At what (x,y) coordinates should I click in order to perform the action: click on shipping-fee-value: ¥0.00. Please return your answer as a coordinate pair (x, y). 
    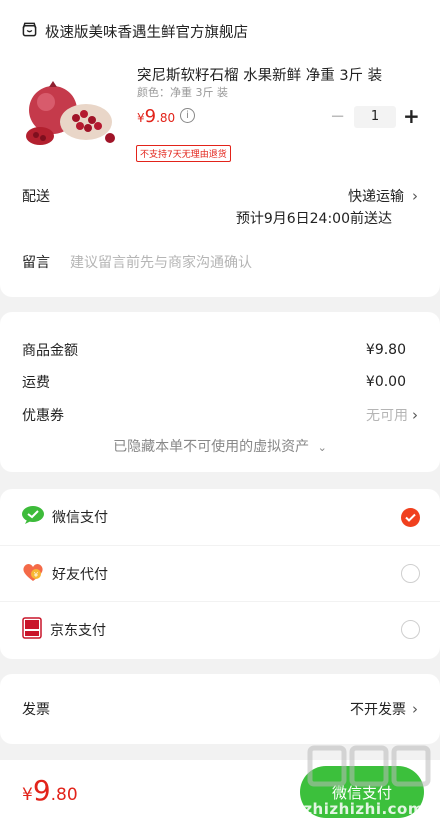
    Looking at the image, I should click on (385, 382).